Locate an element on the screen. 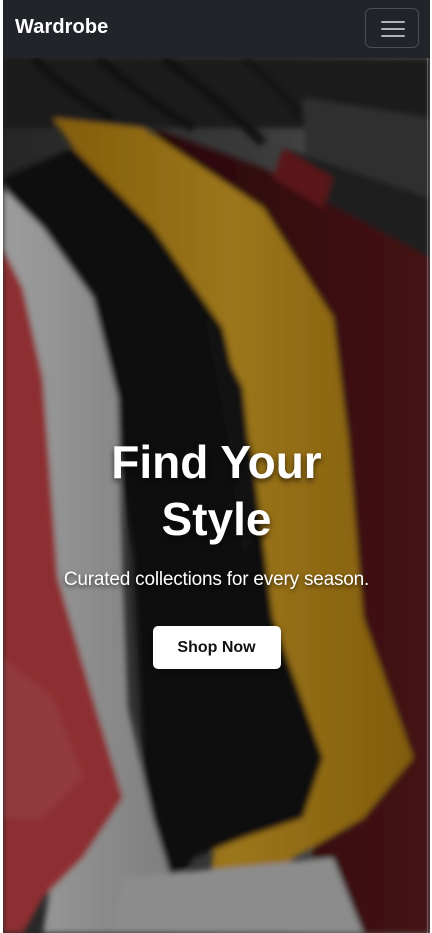  hamburger-menu-icon is located at coordinates (392, 28).